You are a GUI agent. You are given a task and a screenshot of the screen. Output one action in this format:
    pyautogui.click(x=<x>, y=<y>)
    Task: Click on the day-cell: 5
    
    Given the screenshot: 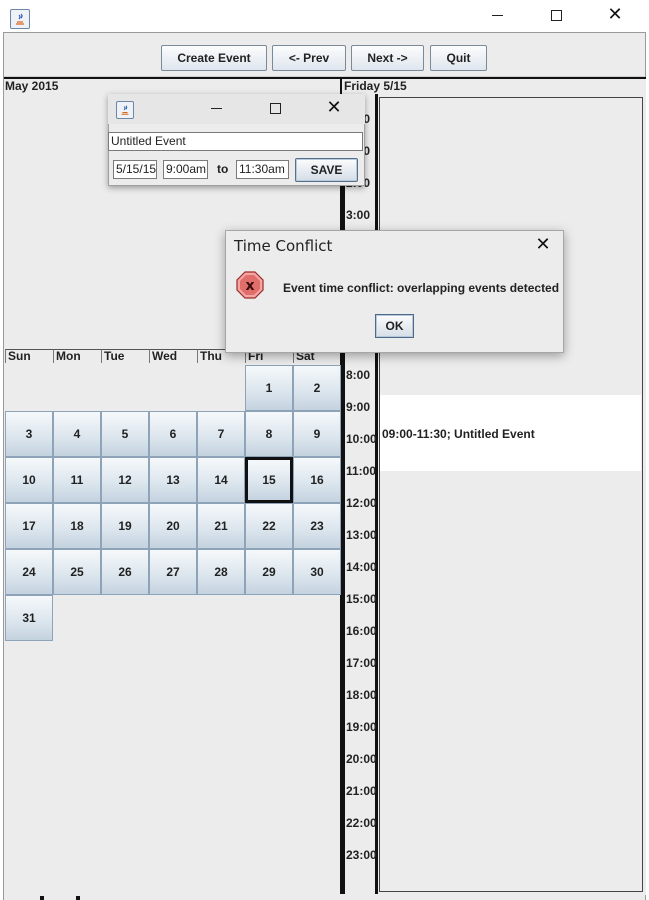 What is the action you would take?
    pyautogui.click(x=125, y=434)
    